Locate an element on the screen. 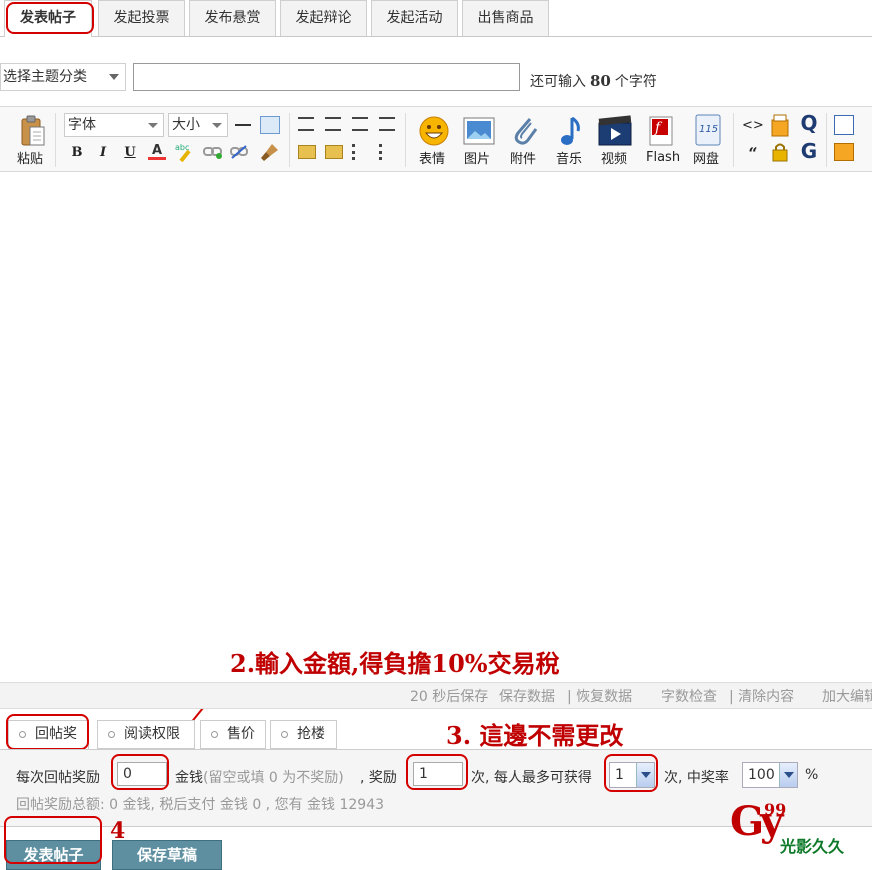 This screenshot has width=872, height=870. tab-sell: 出售商品 is located at coordinates (505, 18).